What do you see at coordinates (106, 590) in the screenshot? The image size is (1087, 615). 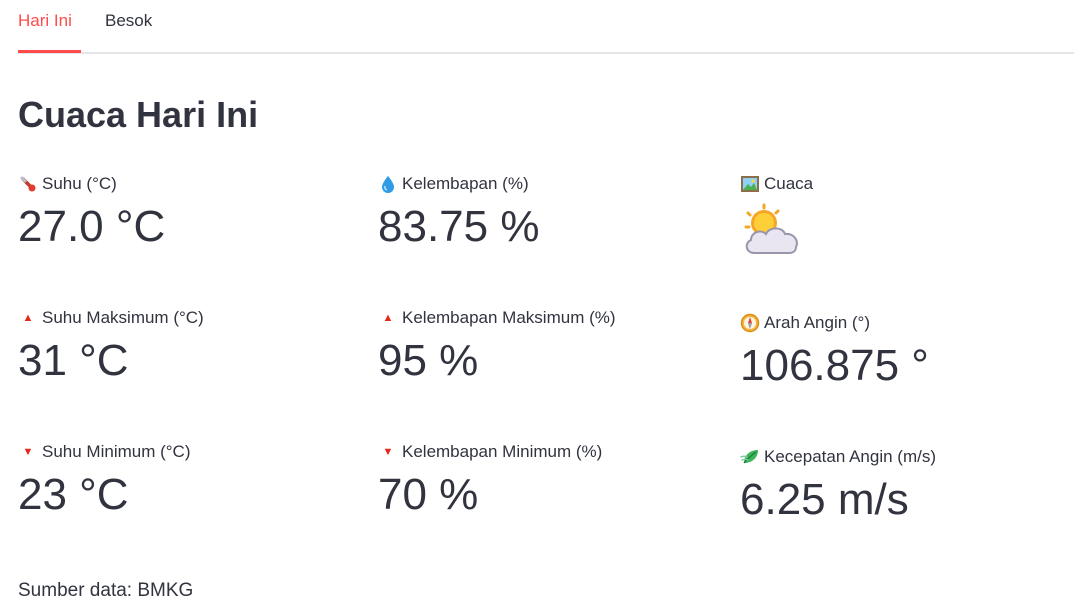 I see `data-source-text: Sumber data: BMKG` at bounding box center [106, 590].